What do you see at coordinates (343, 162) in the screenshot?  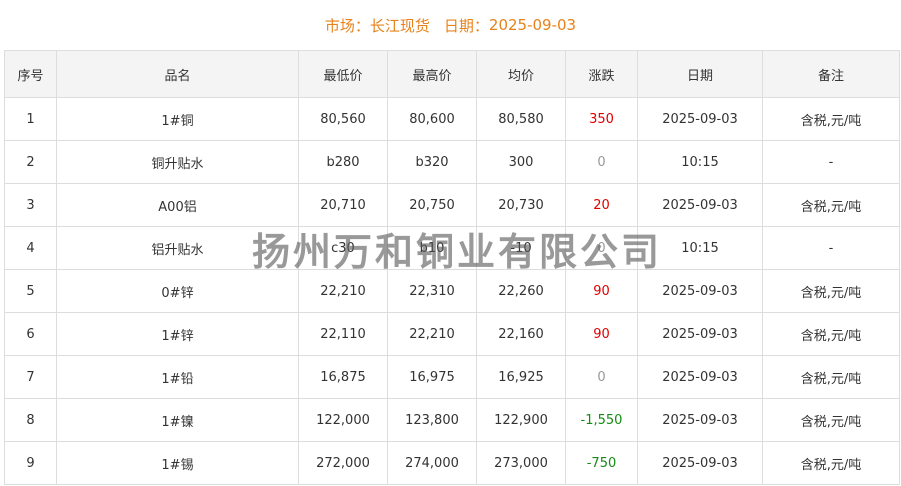 I see `cell-low: b280` at bounding box center [343, 162].